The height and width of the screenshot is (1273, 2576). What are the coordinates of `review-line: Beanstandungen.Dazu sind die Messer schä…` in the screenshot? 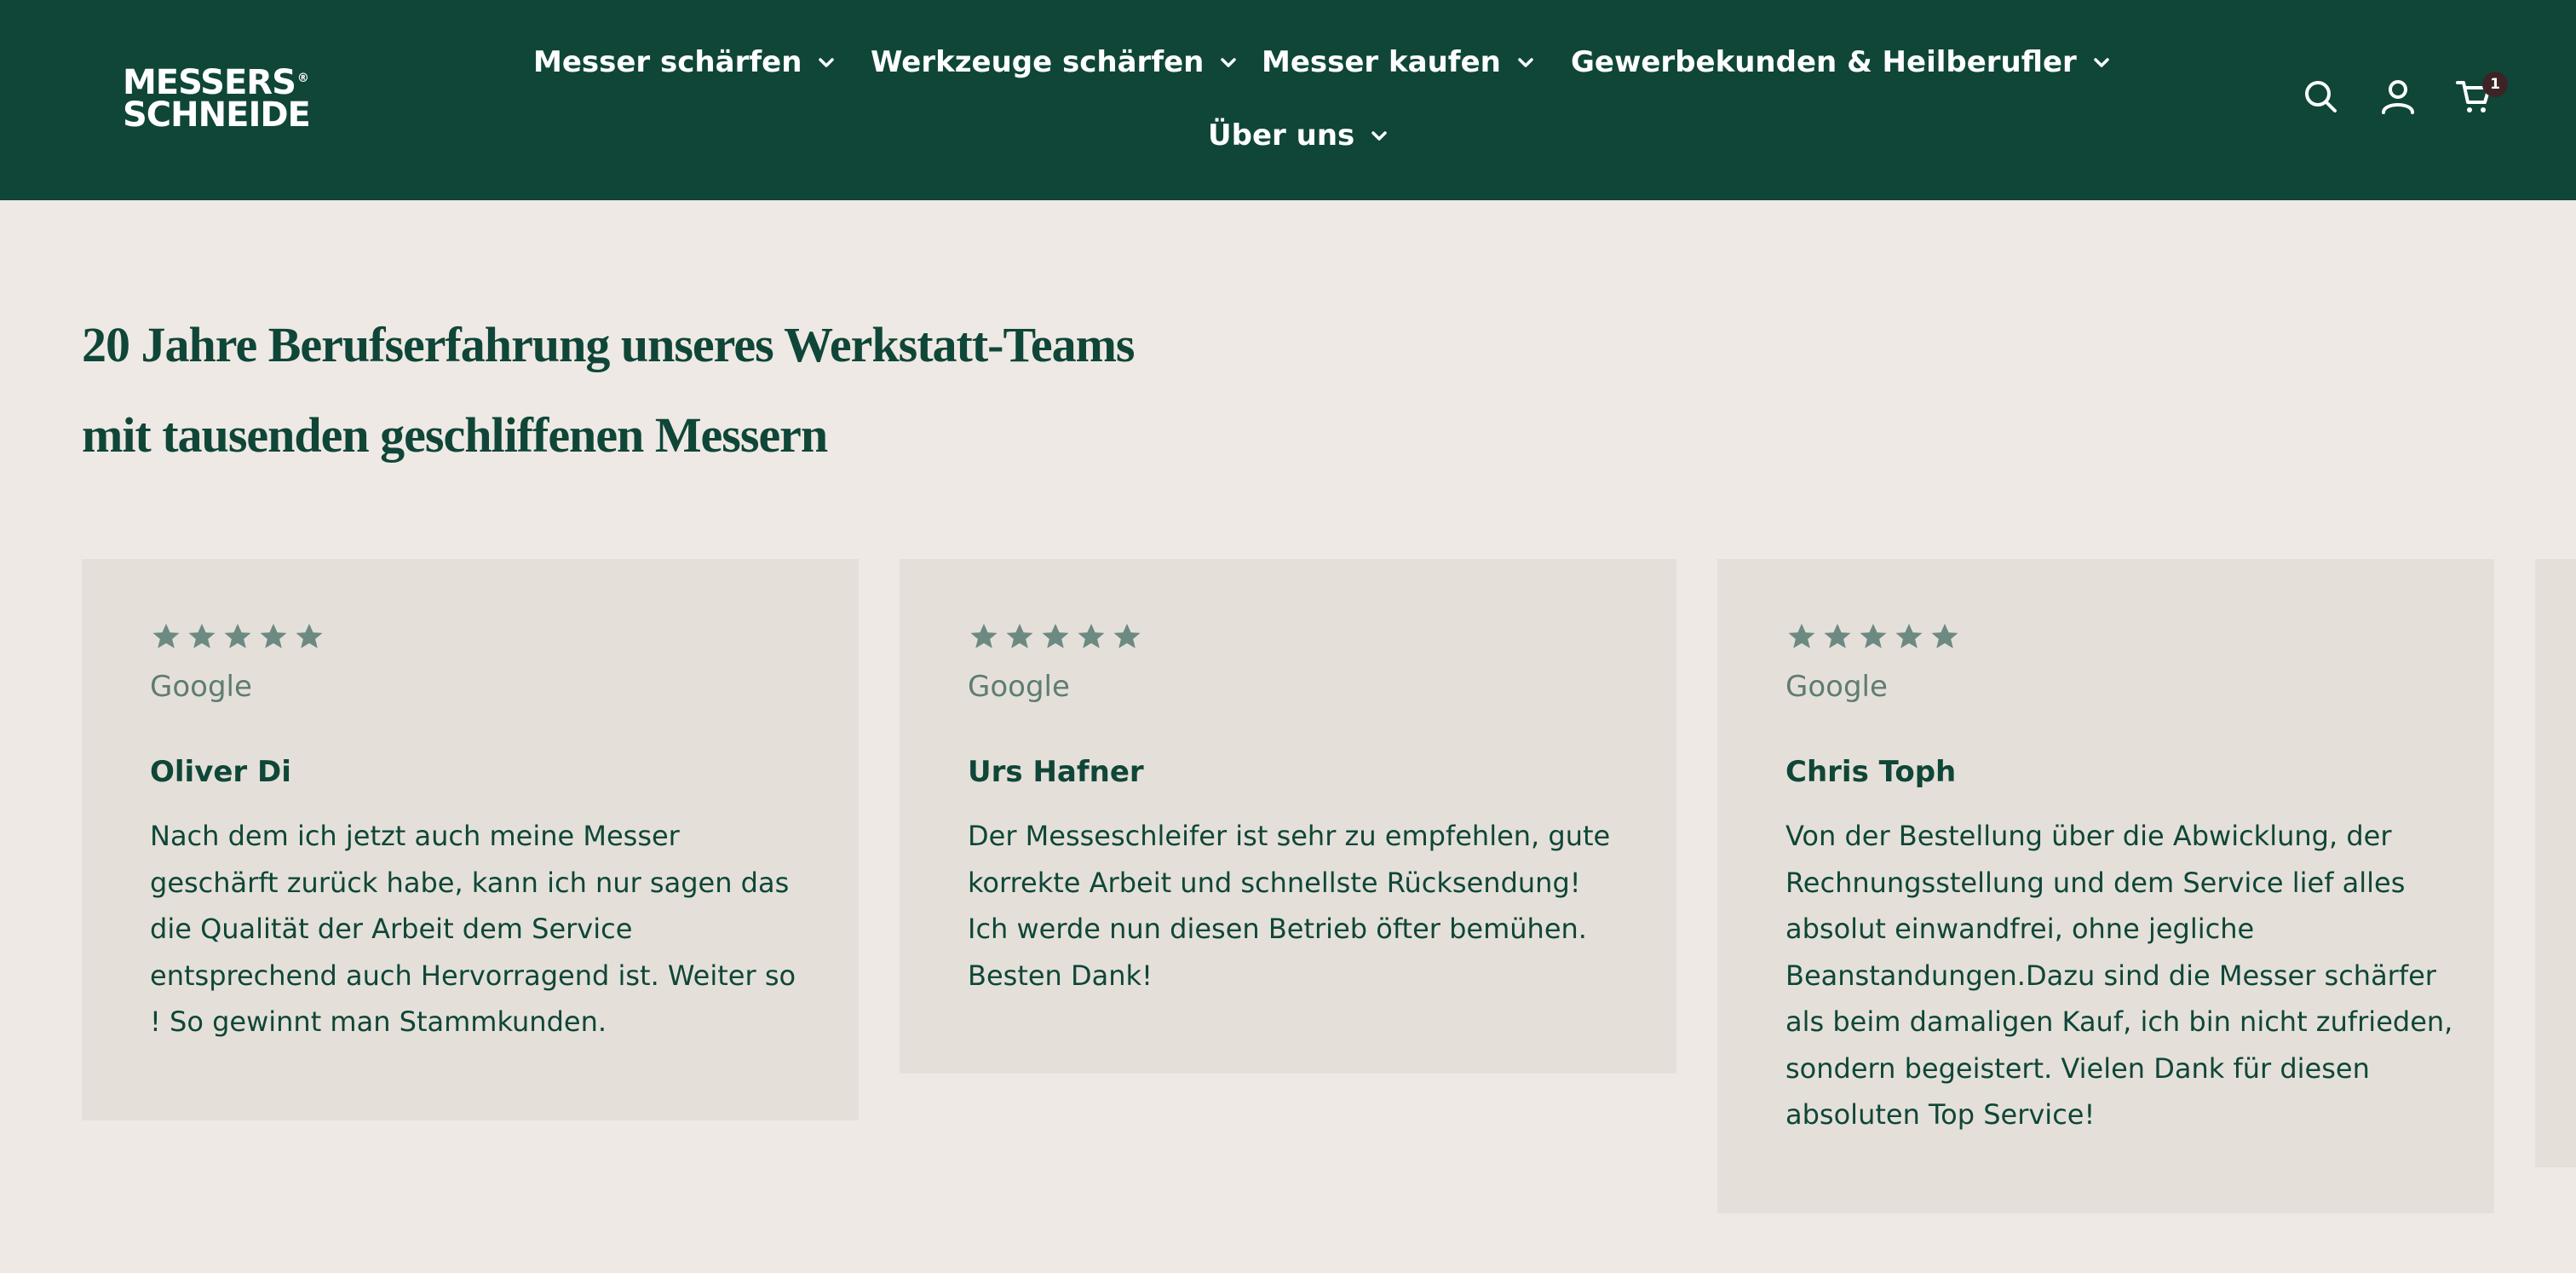 It's located at (2111, 975).